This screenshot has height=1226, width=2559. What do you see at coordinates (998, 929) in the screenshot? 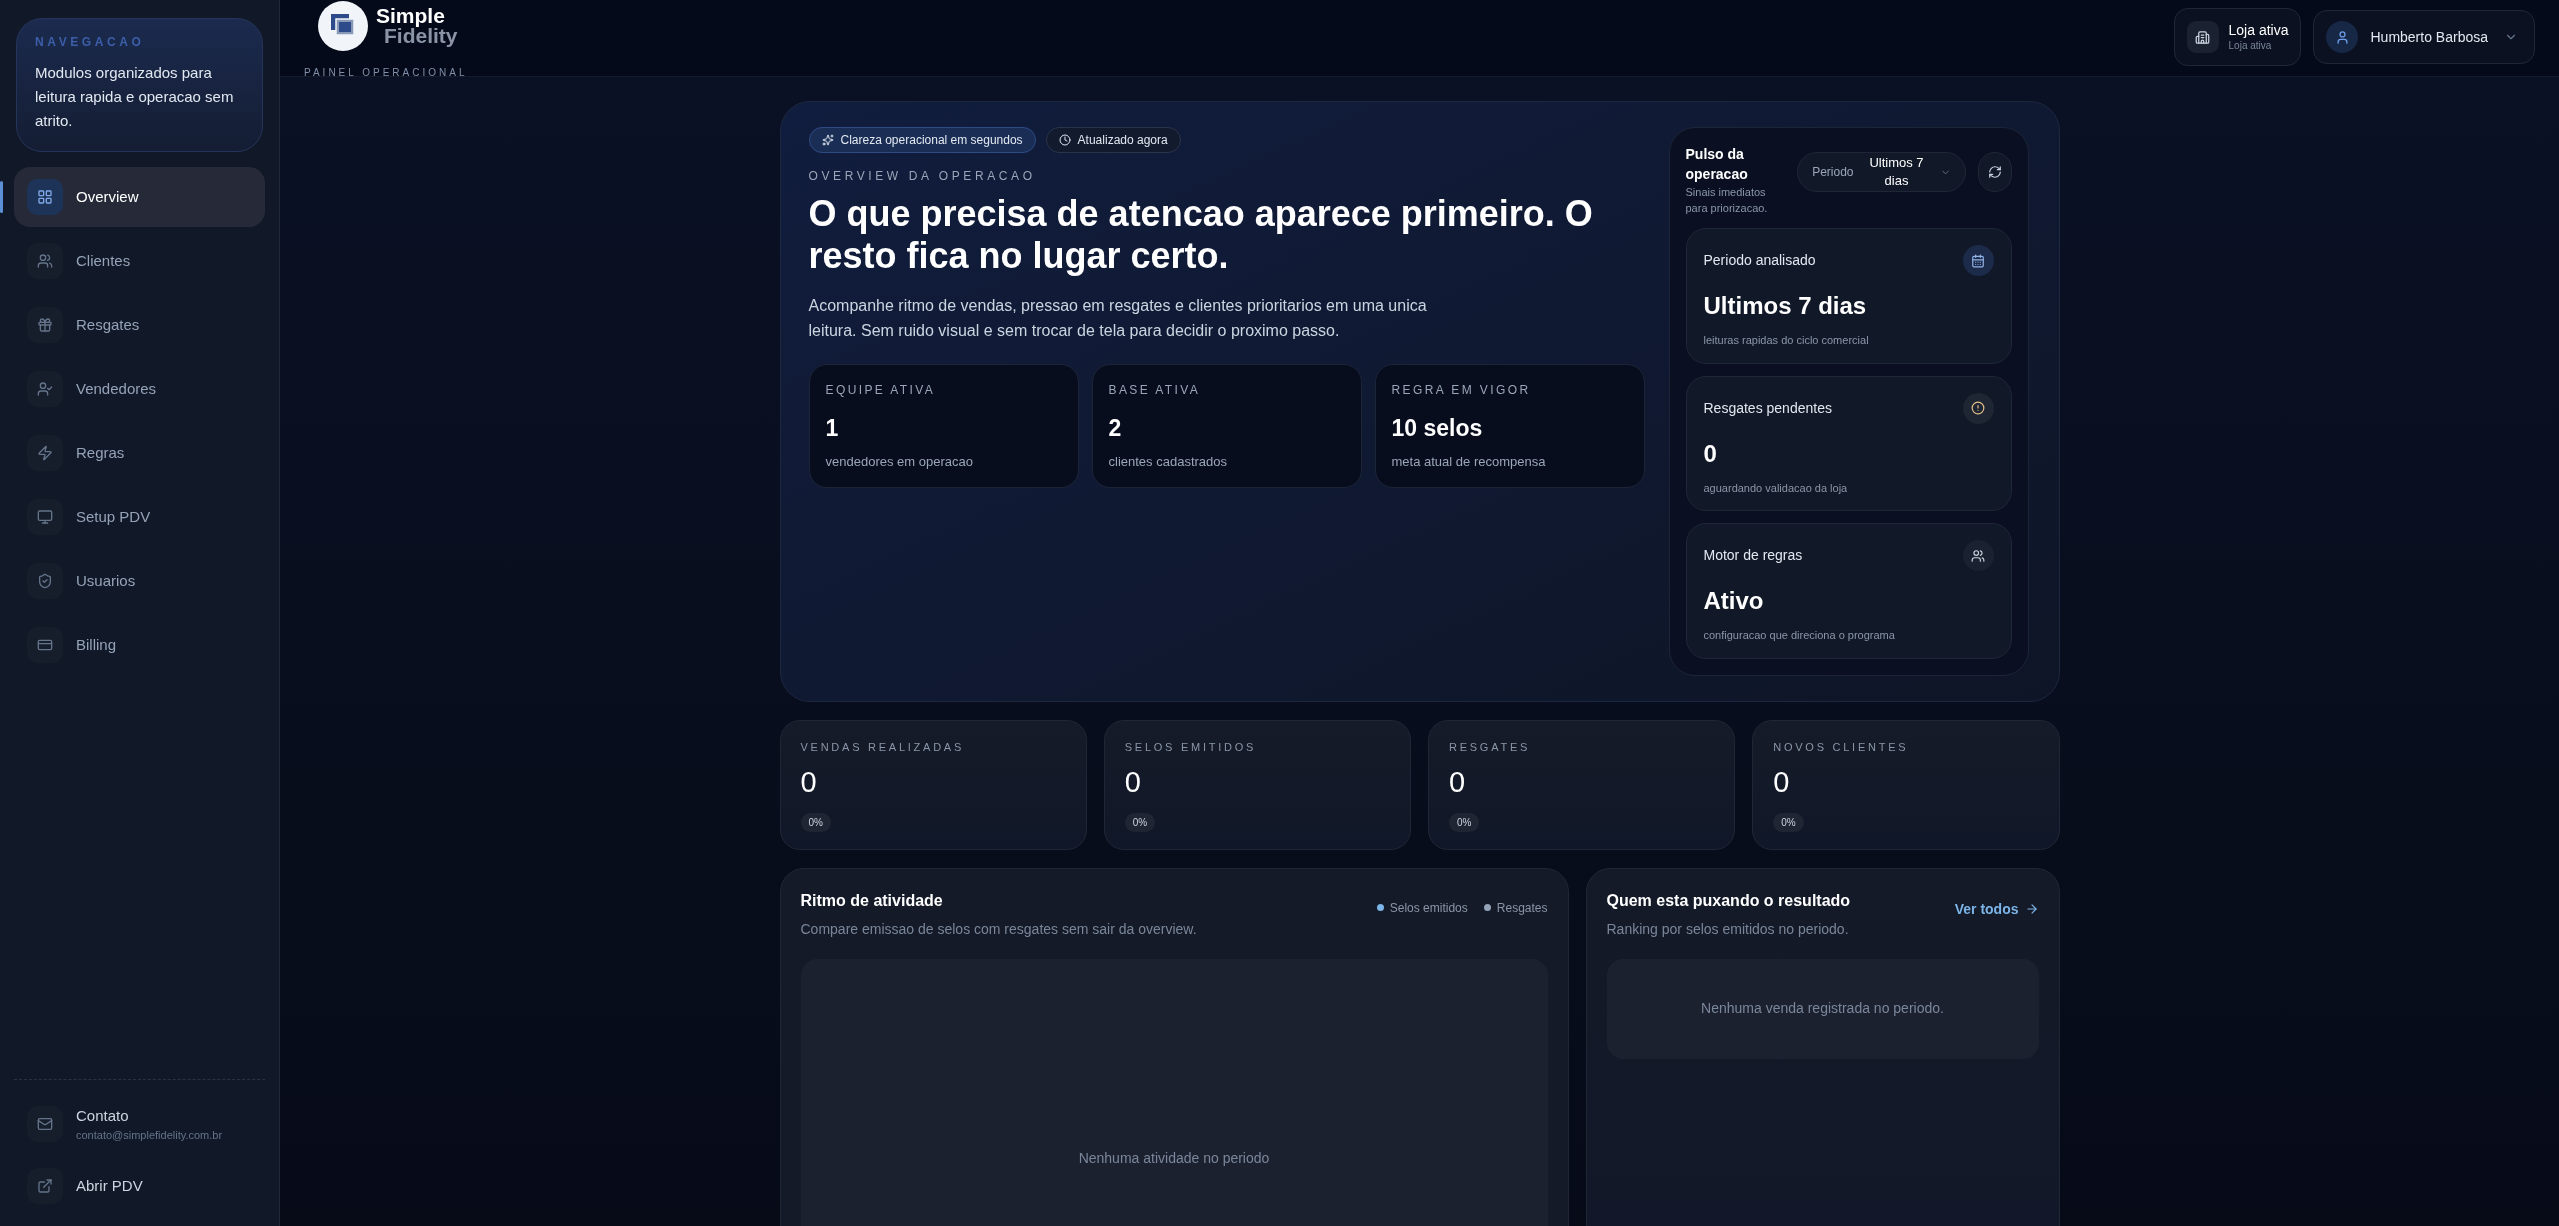
I see `activity-subtitle: Compare emissao de selos com resgates sem sair da overview.` at bounding box center [998, 929].